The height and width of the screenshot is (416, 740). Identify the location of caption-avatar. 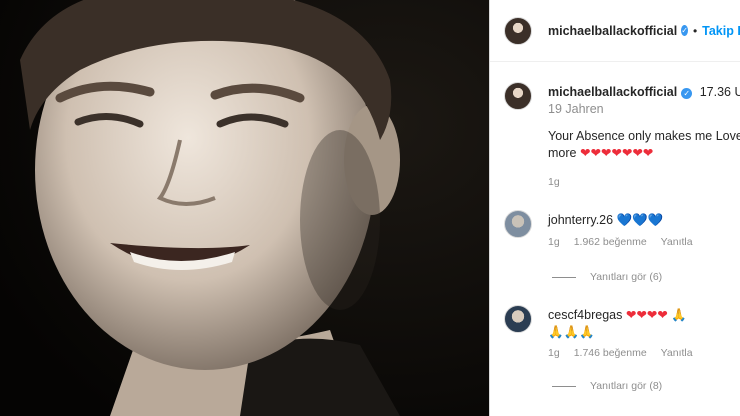
(518, 96).